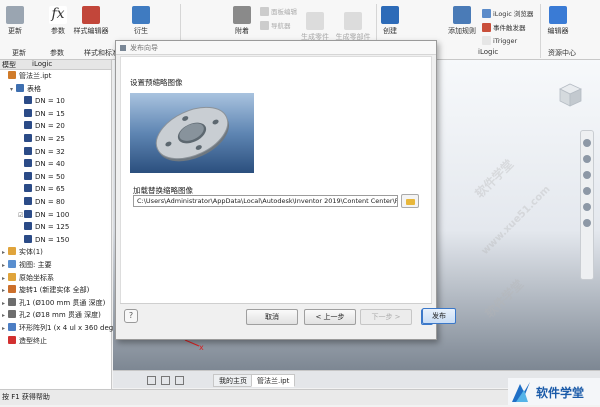 This screenshot has height=407, width=600. I want to click on itrigger-item: iTrigger, so click(499, 40).